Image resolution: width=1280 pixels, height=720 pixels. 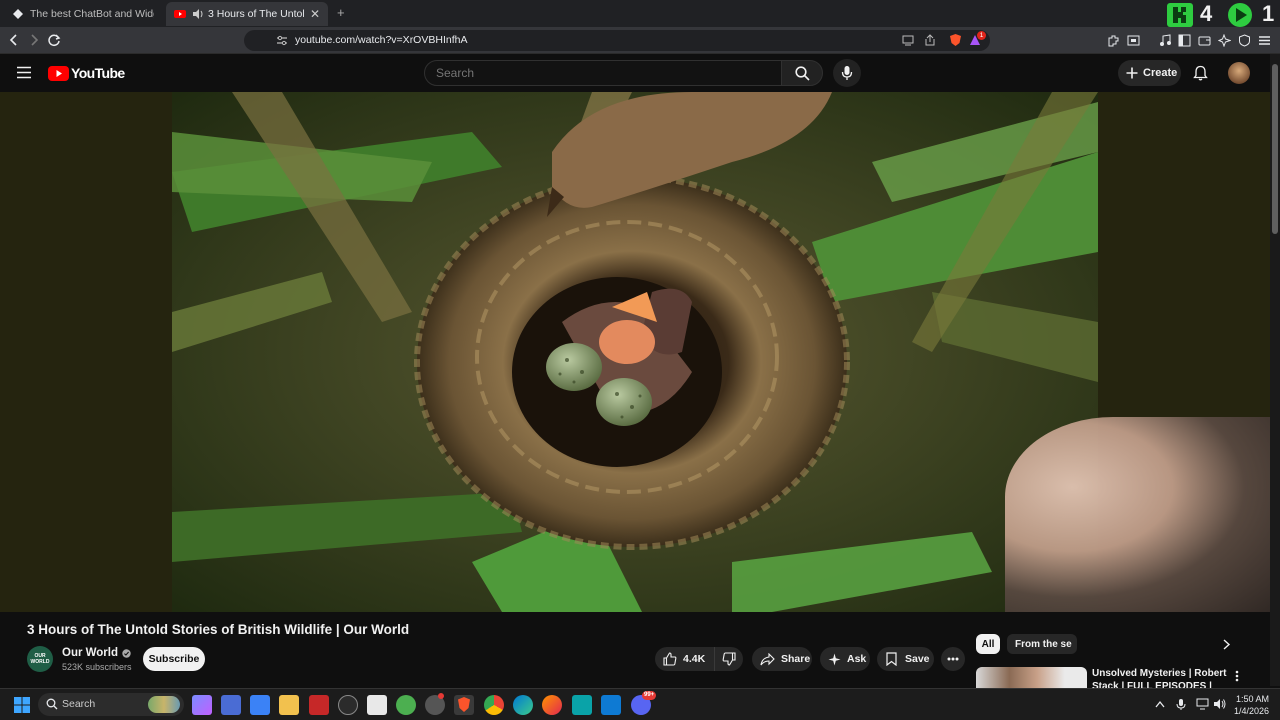 What do you see at coordinates (1226, 644) in the screenshot?
I see `chips-next-chevron-icon` at bounding box center [1226, 644].